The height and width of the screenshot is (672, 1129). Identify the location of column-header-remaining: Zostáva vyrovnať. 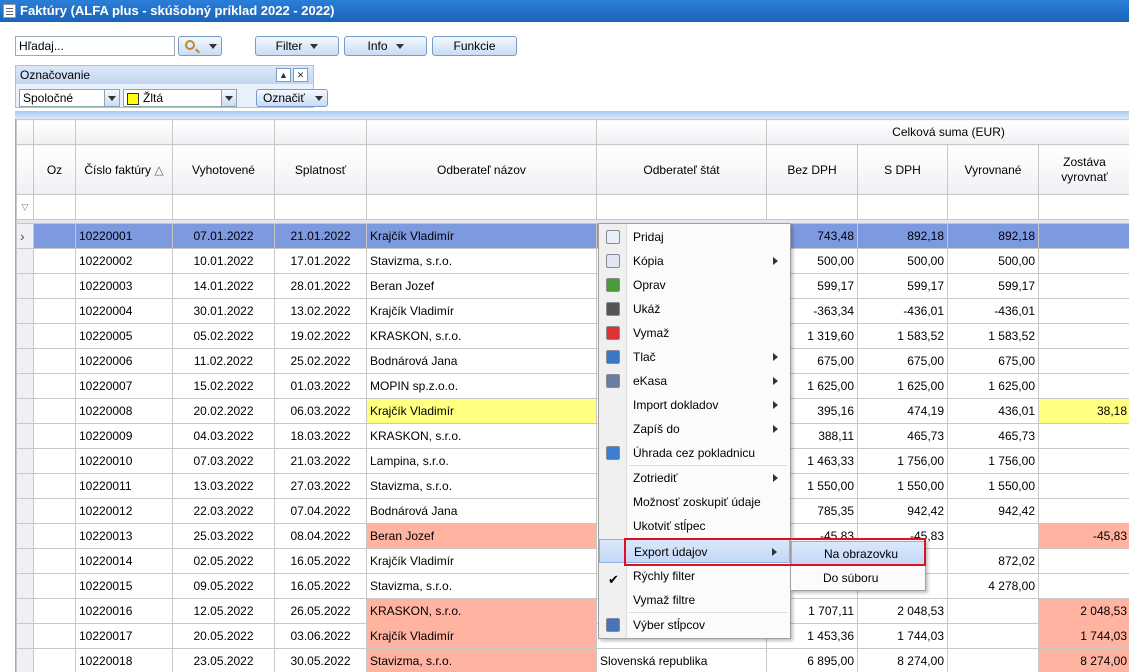
(1083, 169).